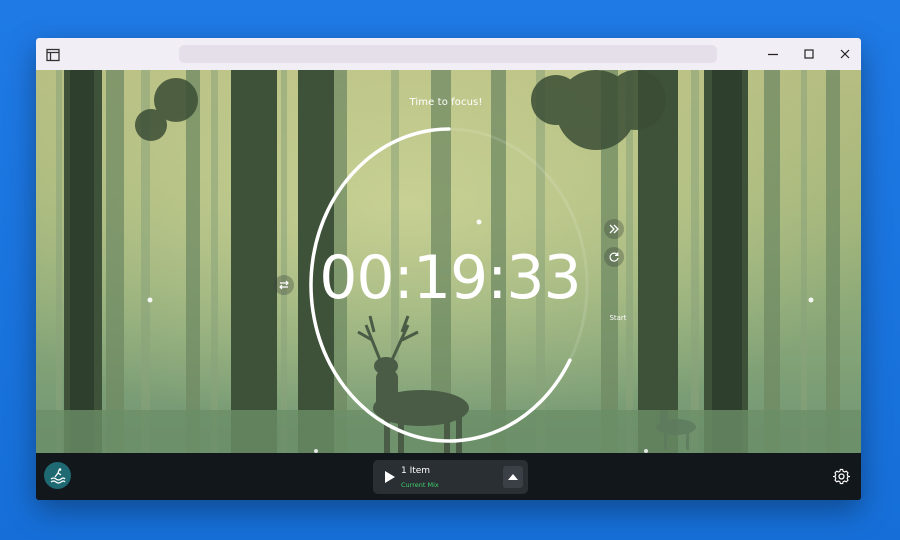  What do you see at coordinates (446, 102) in the screenshot?
I see `focus-label: Time to focus!` at bounding box center [446, 102].